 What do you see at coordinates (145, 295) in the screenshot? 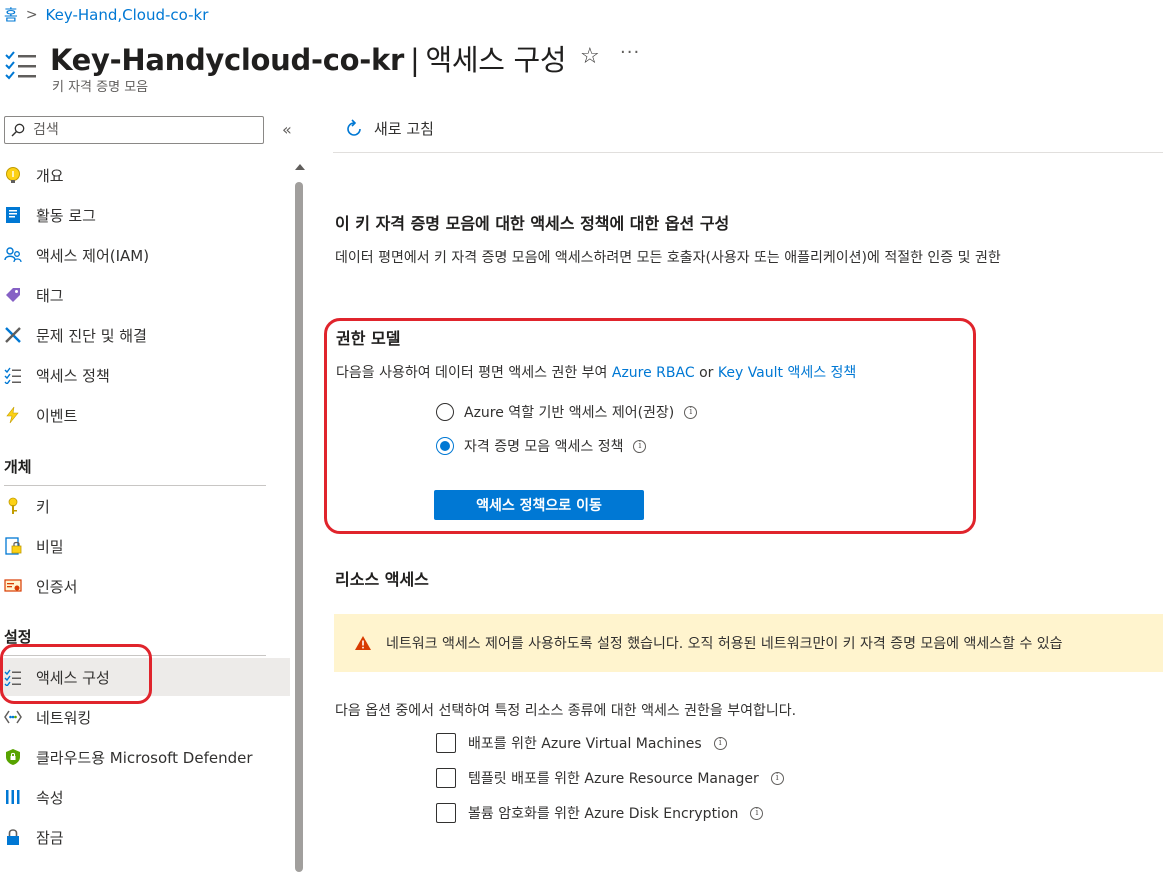
I see `sidebar-item-tags: 태그` at bounding box center [145, 295].